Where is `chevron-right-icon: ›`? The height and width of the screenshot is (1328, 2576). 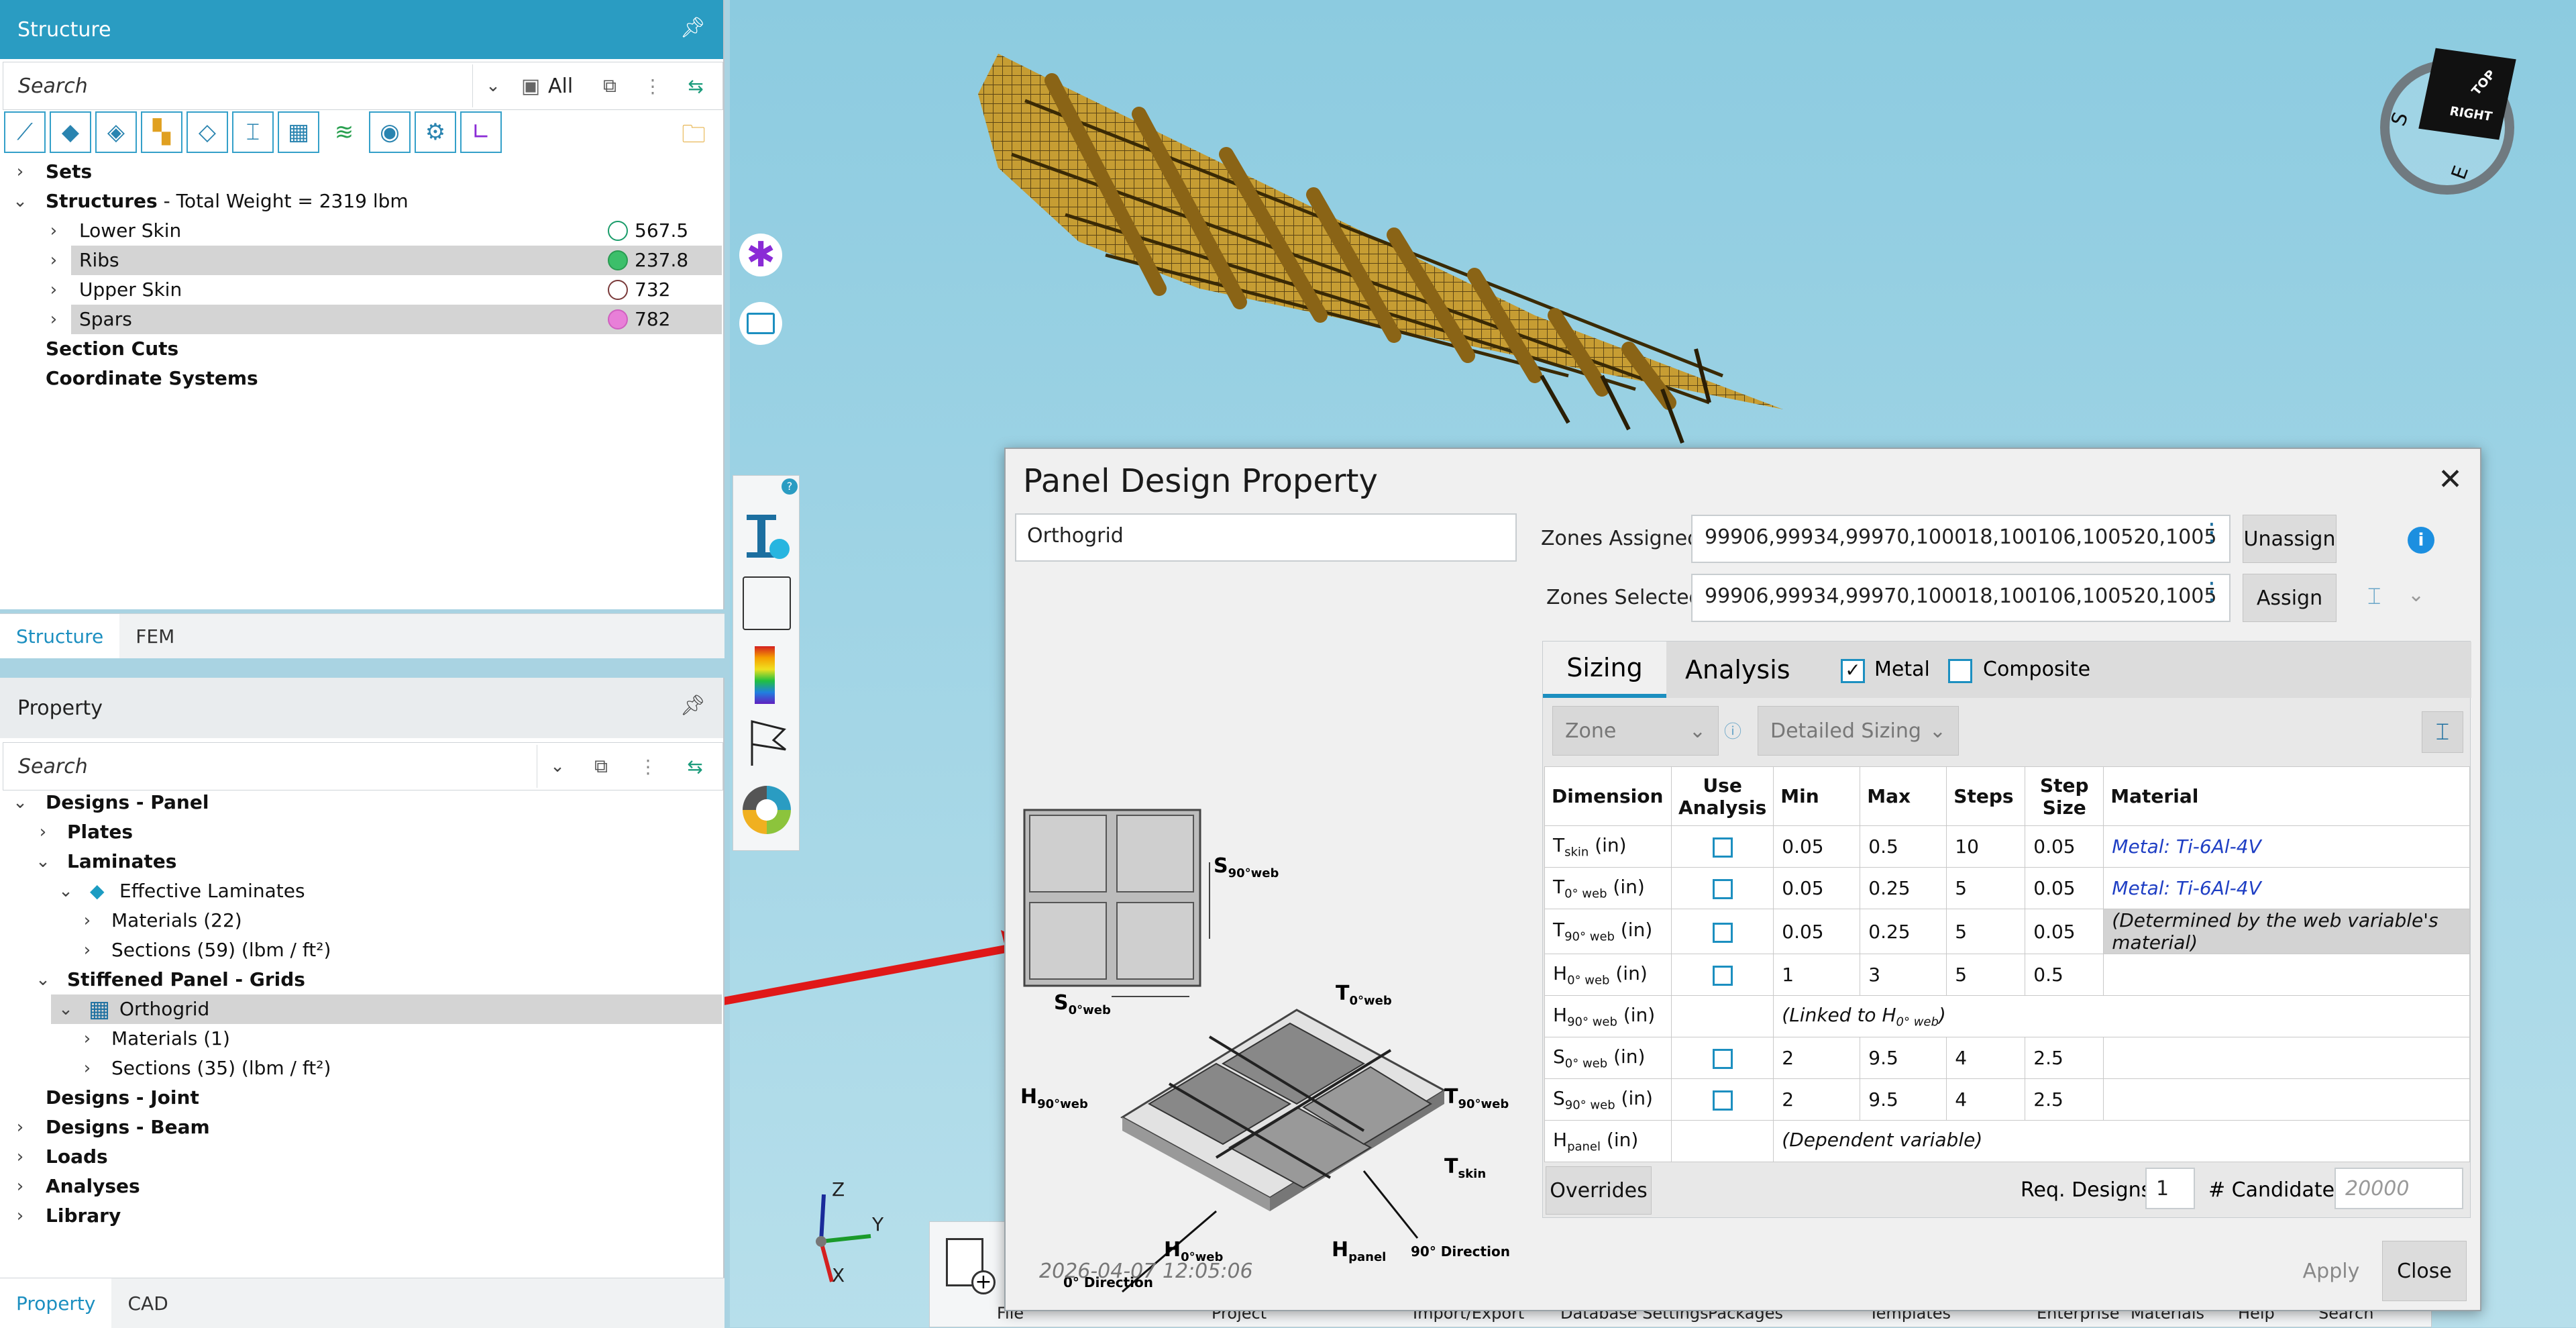
chevron-right-icon: › is located at coordinates (20, 172).